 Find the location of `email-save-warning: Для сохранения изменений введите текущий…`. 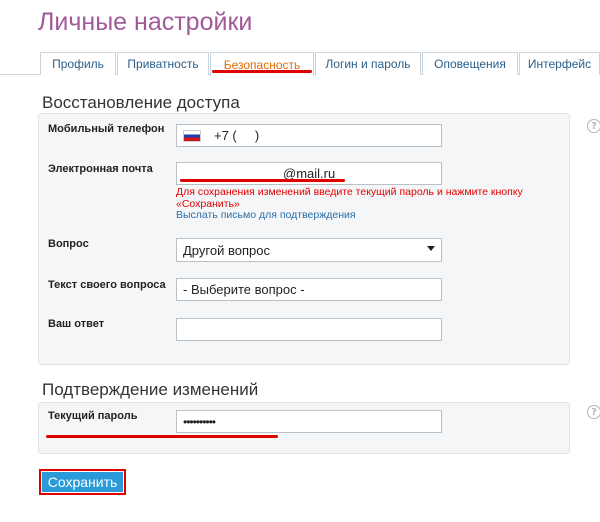

email-save-warning: Для сохранения изменений введите текущий… is located at coordinates (349, 198).